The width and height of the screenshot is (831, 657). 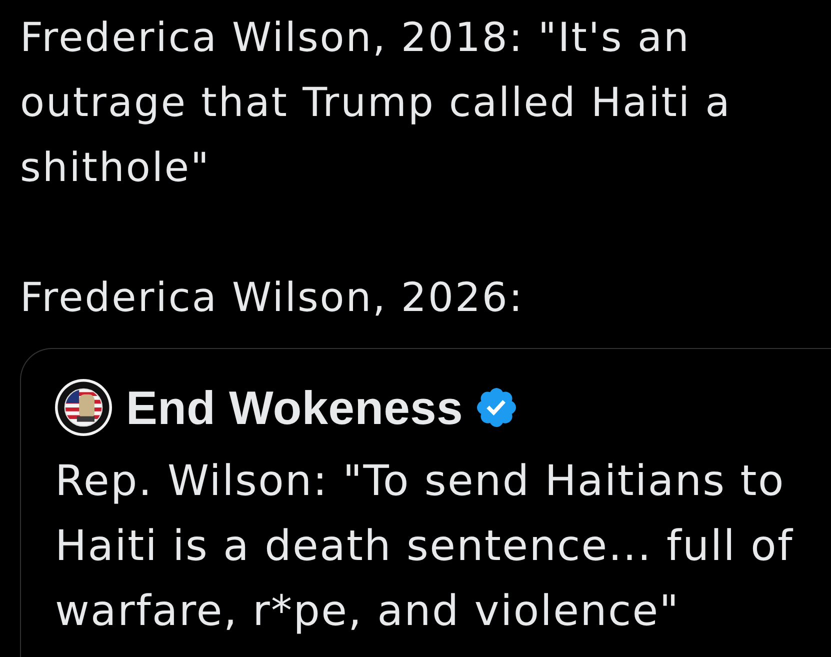 What do you see at coordinates (295, 408) in the screenshot?
I see `author-name: End Wokeness` at bounding box center [295, 408].